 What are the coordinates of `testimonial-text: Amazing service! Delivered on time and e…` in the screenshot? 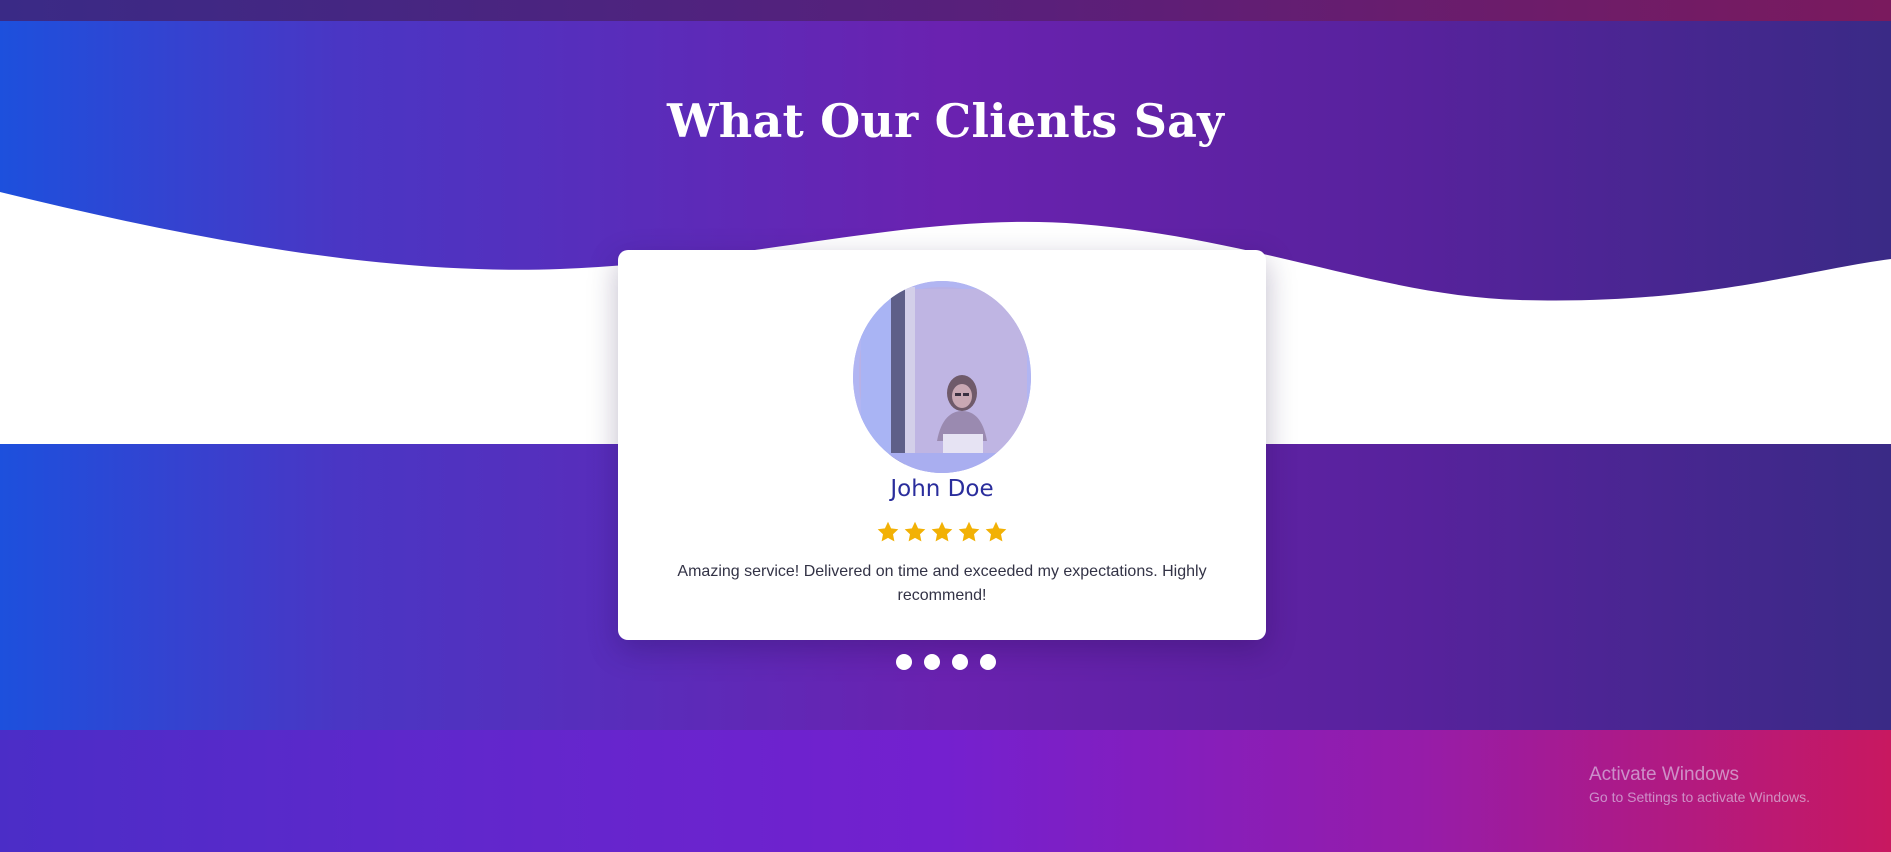 It's located at (942, 583).